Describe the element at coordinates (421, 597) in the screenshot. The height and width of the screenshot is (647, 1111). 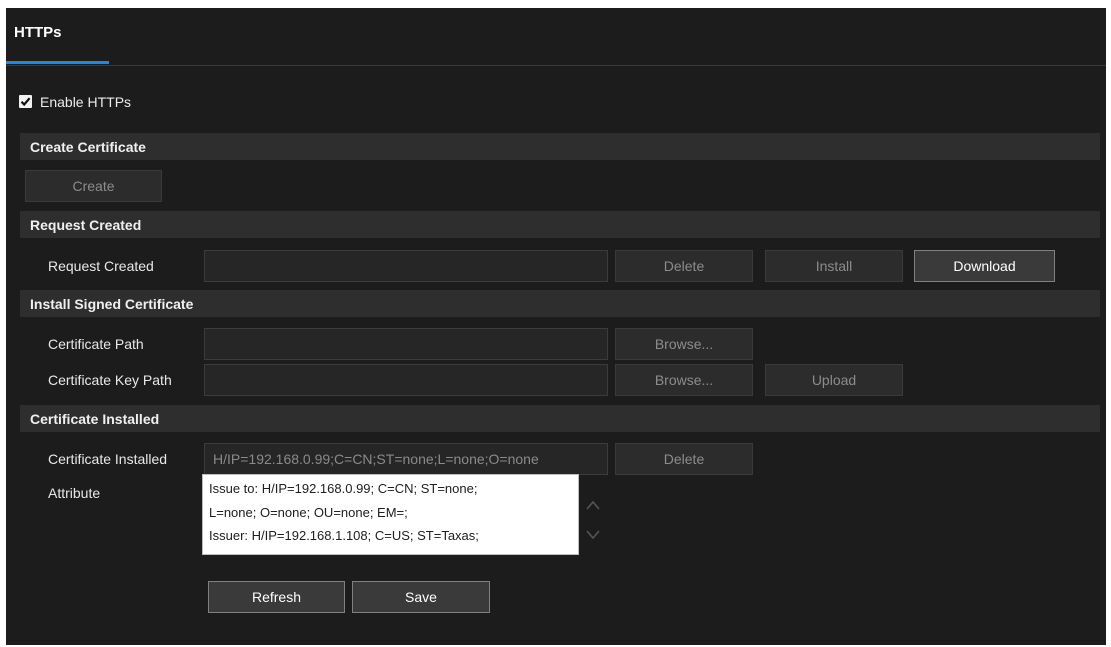
I see `save-button: Save` at that location.